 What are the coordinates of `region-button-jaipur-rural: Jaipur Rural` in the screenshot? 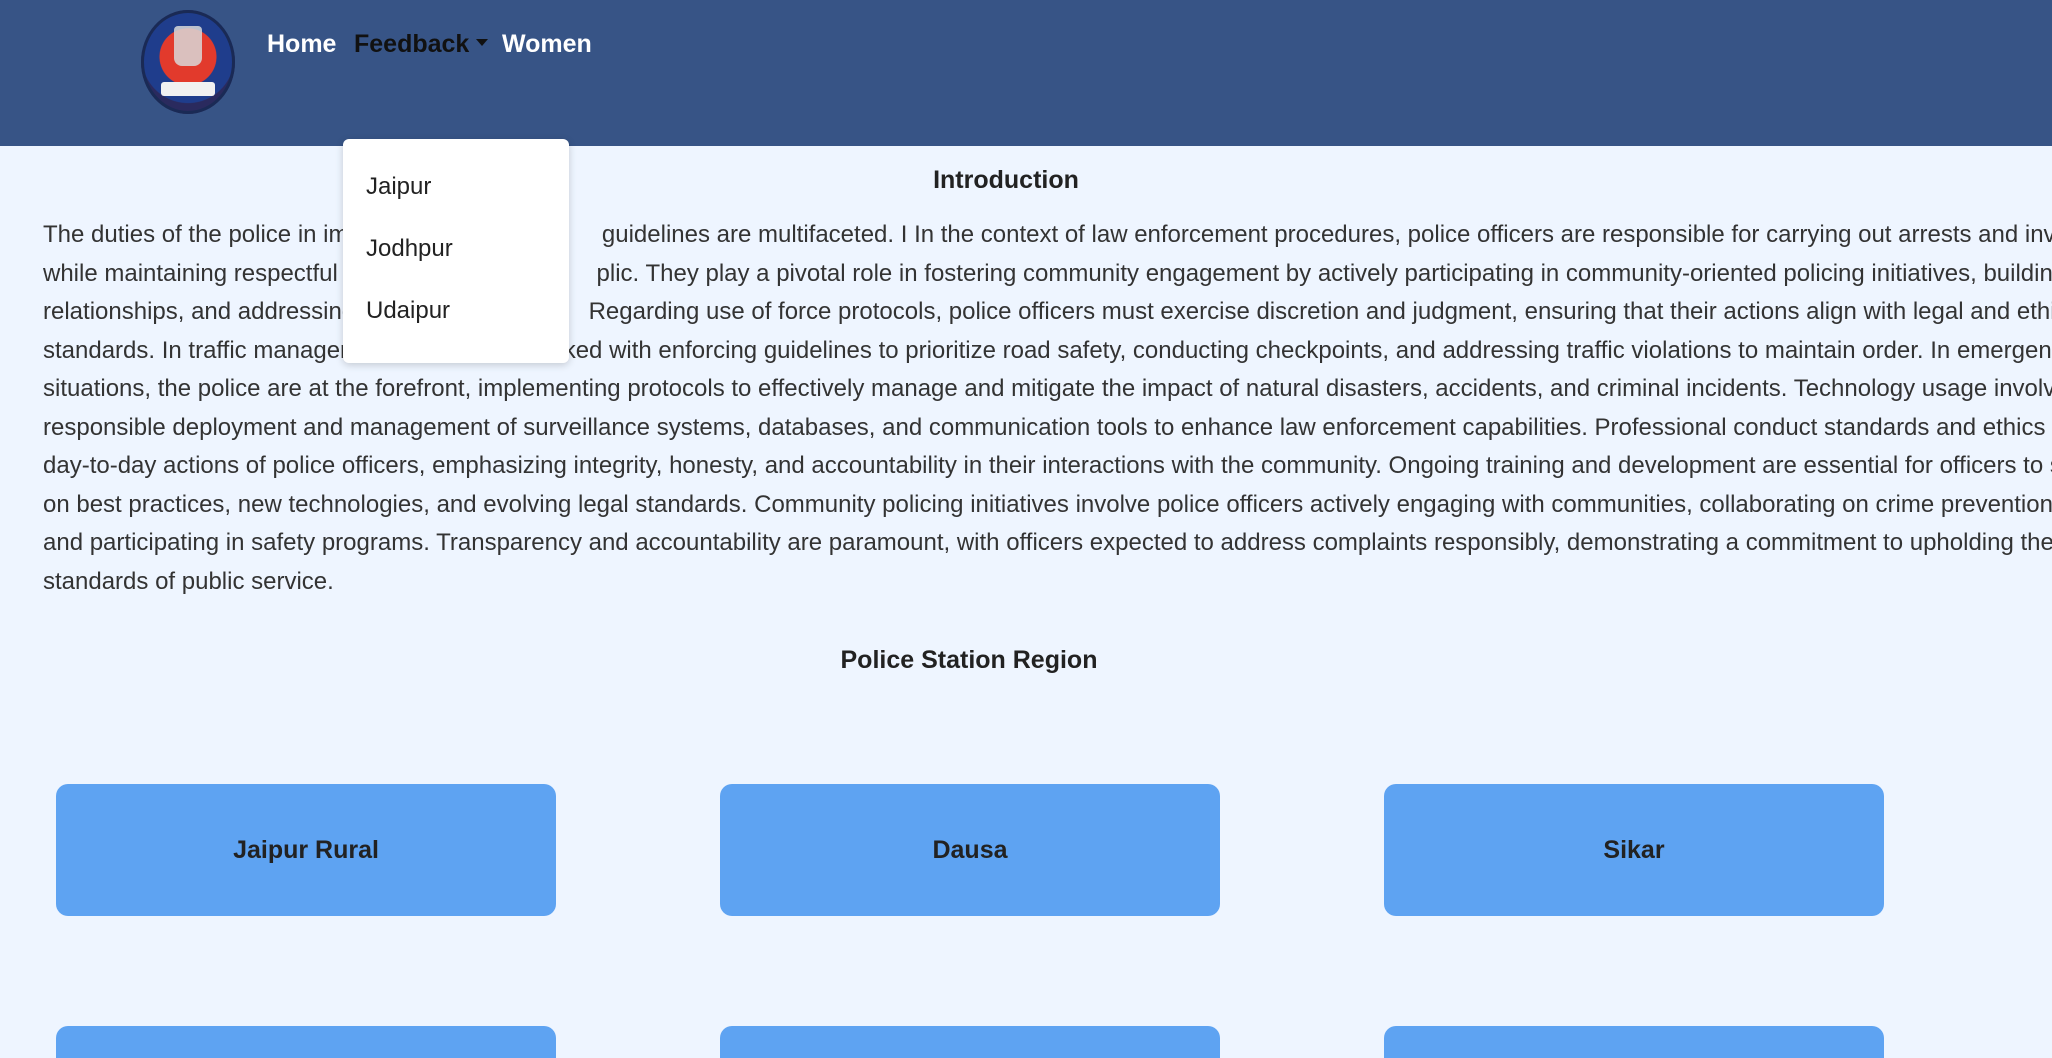 It's located at (306, 850).